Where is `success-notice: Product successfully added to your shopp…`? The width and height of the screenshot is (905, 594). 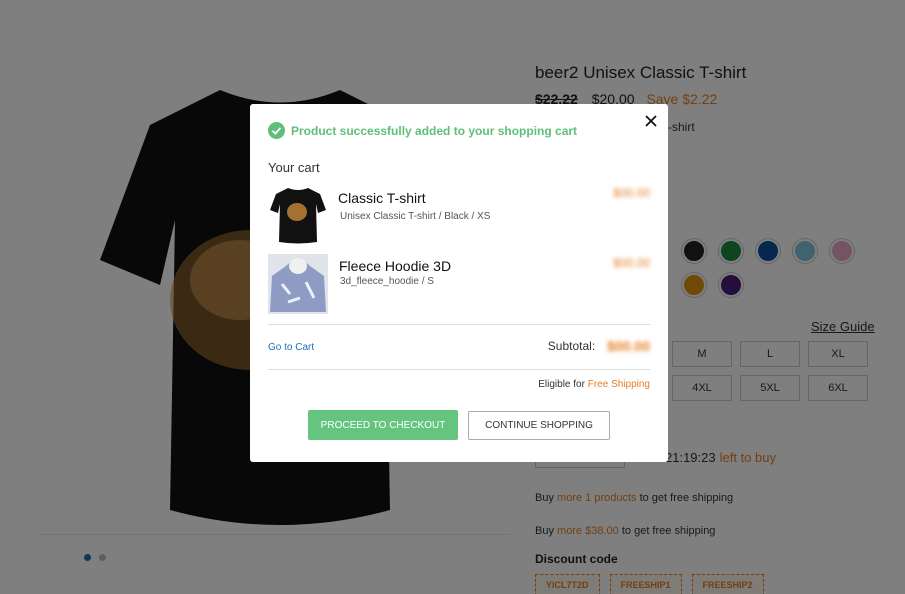
success-notice: Product successfully added to your shopp… is located at coordinates (422, 130).